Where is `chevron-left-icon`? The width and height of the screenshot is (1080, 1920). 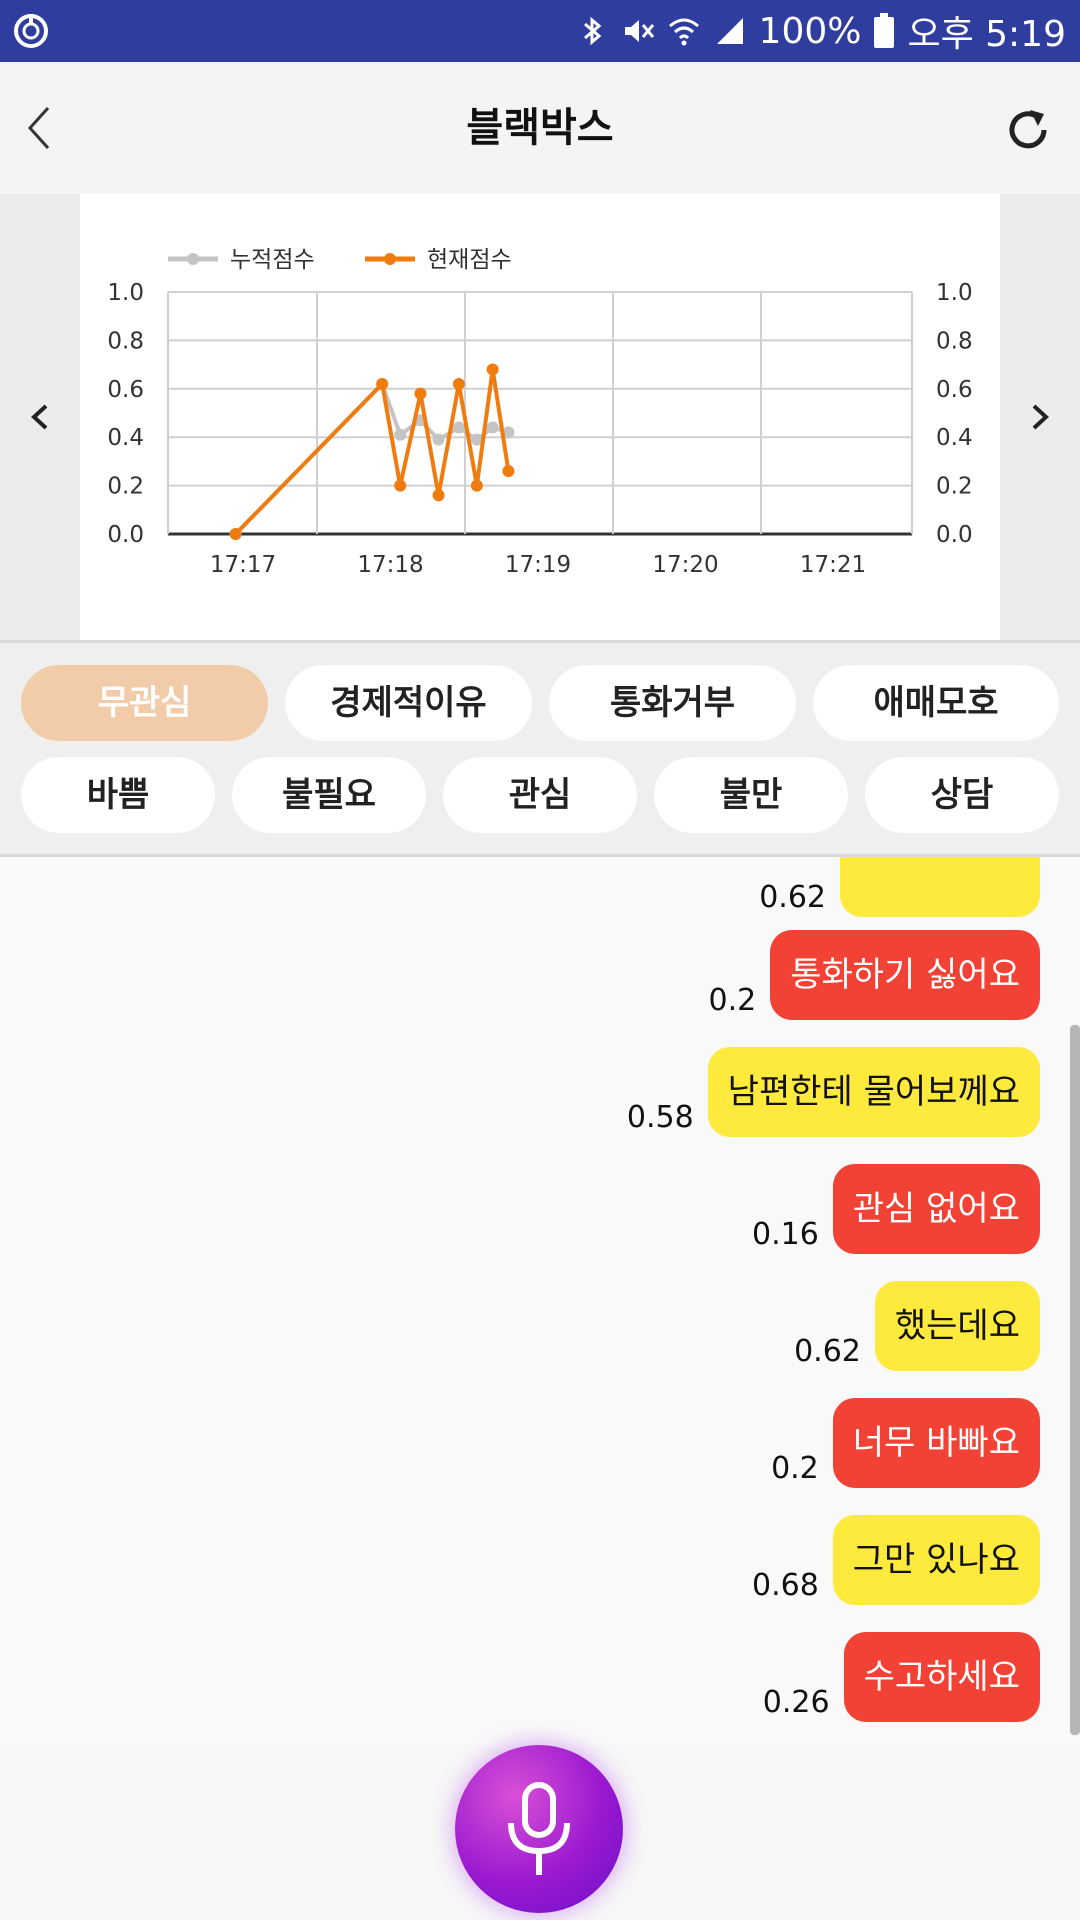
chevron-left-icon is located at coordinates (39, 417).